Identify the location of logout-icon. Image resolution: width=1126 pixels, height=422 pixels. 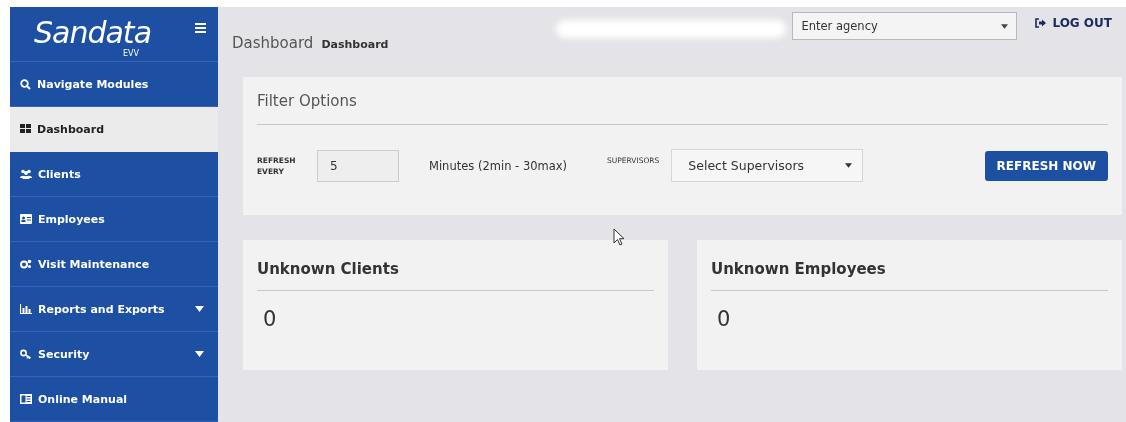
(1041, 23).